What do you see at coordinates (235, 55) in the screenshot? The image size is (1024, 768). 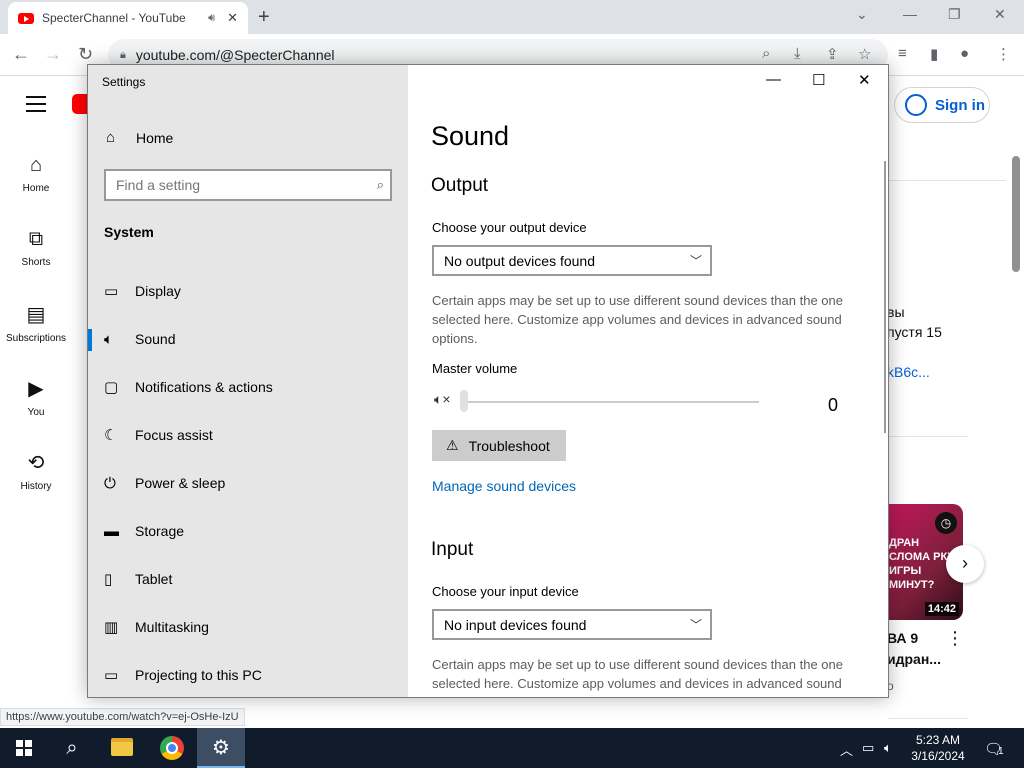 I see `url-text: youtube.com/@SpecterChannel` at bounding box center [235, 55].